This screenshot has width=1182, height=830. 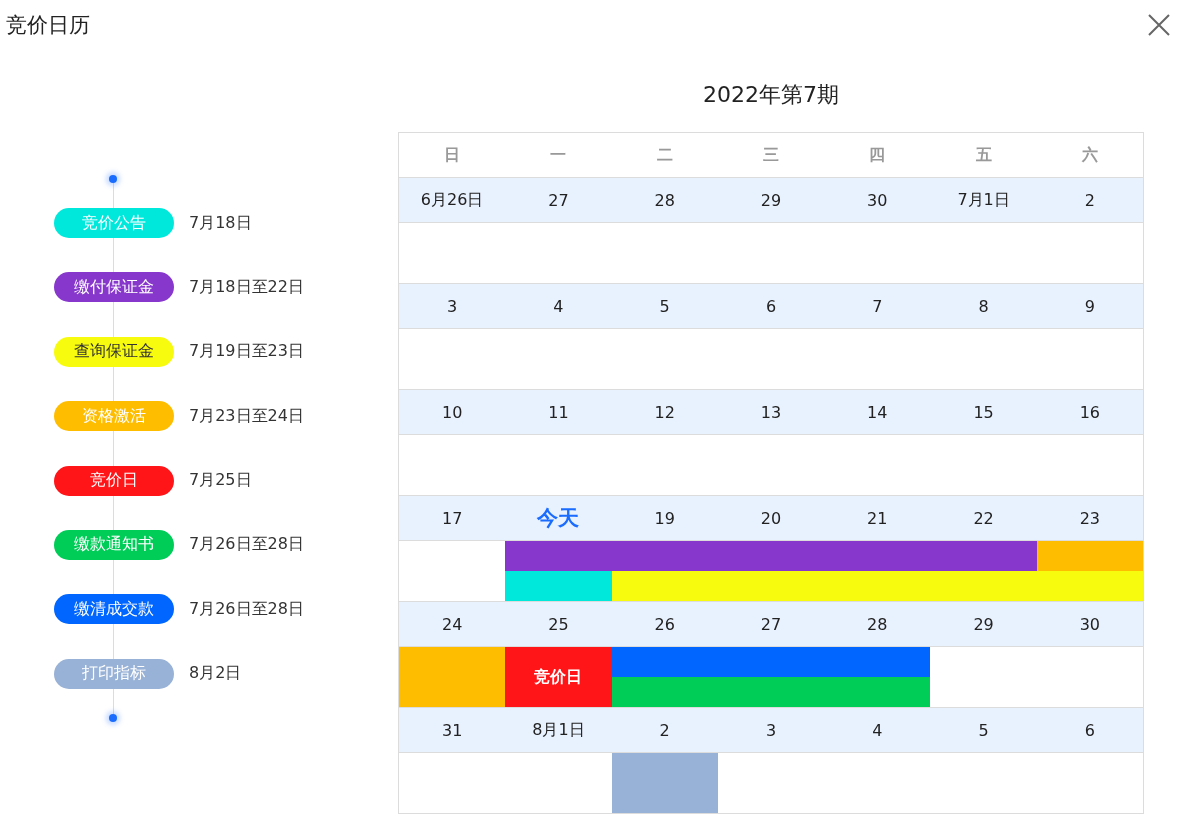 What do you see at coordinates (452, 518) in the screenshot?
I see `day-number: 17` at bounding box center [452, 518].